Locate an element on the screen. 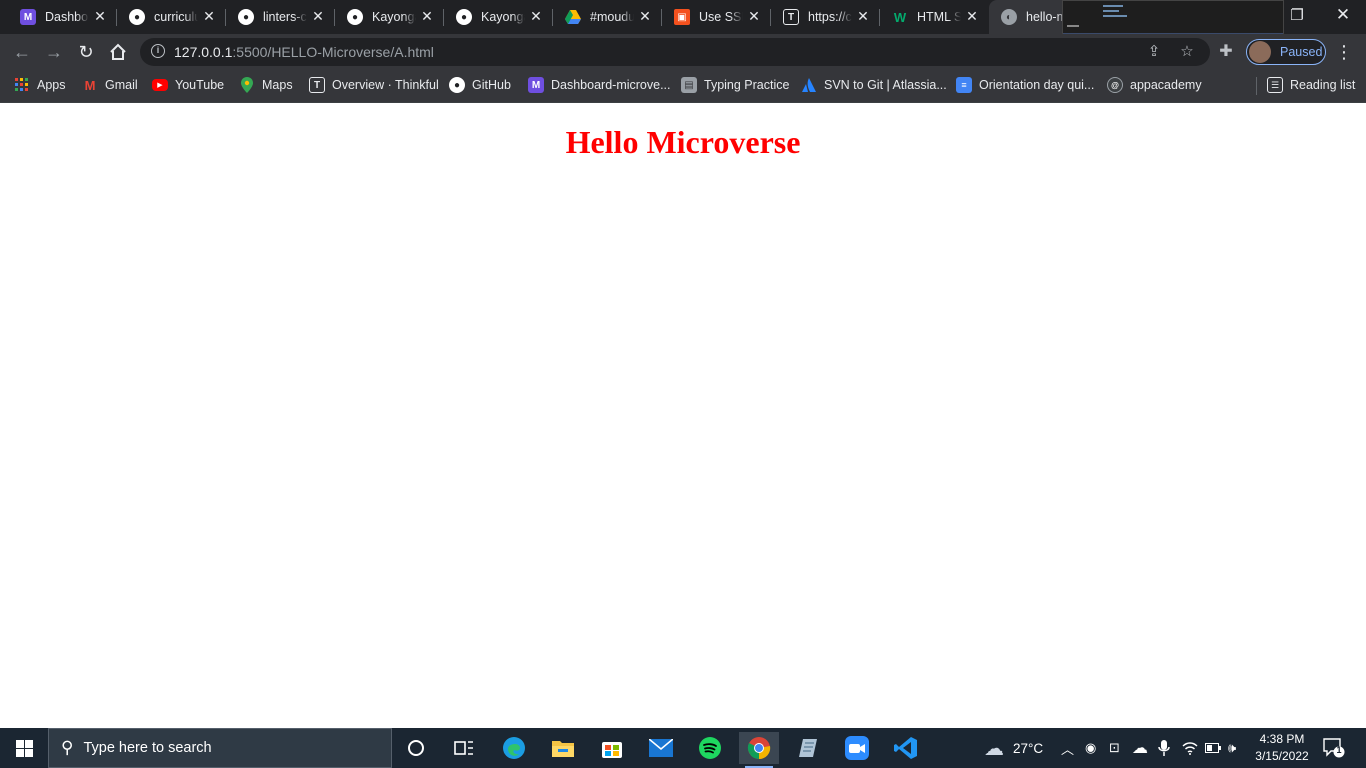  bookmark-star-icon: ☆ is located at coordinates (1187, 52).